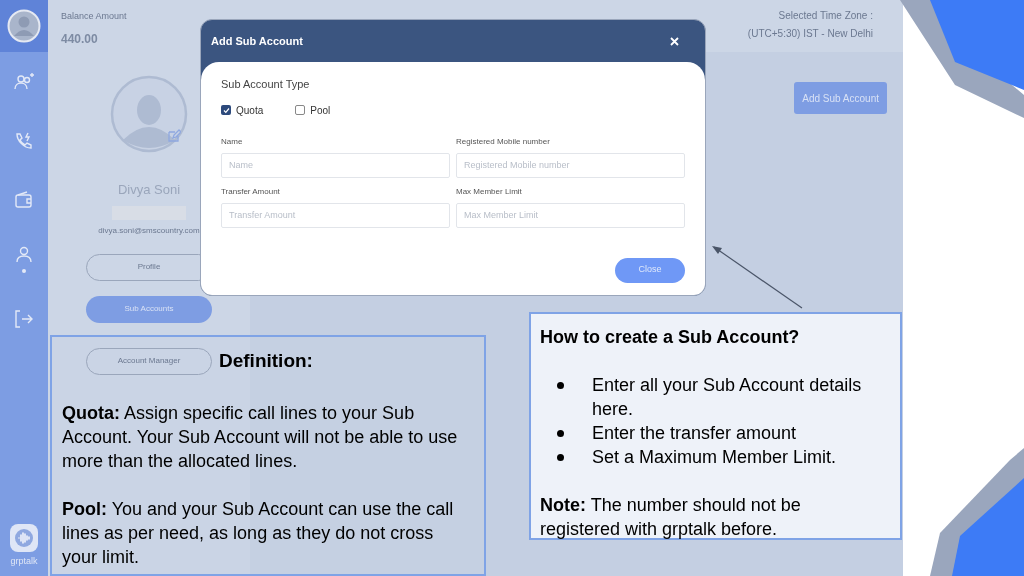 This screenshot has height=576, width=1024. Describe the element at coordinates (489, 191) in the screenshot. I see `field-label: Max Member Limit` at that location.